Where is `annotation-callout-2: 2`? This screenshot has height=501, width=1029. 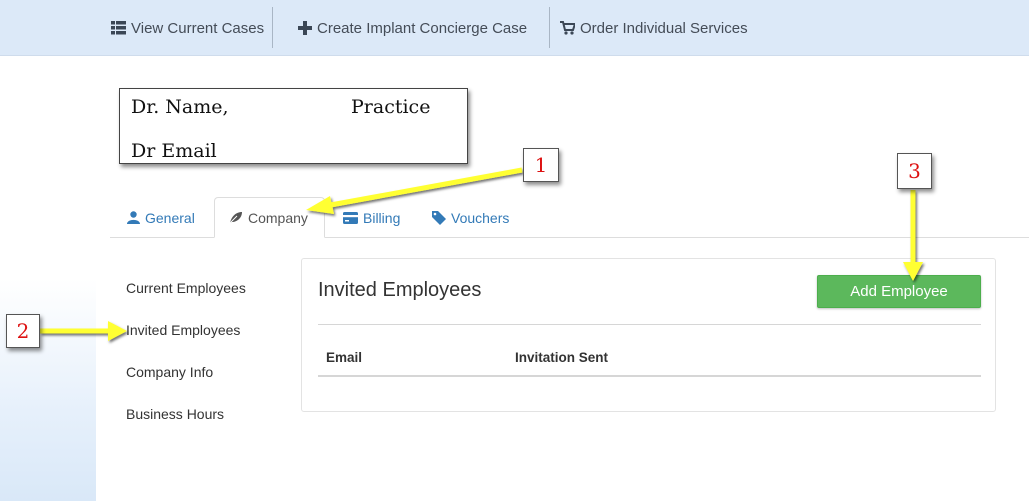 annotation-callout-2: 2 is located at coordinates (23, 331).